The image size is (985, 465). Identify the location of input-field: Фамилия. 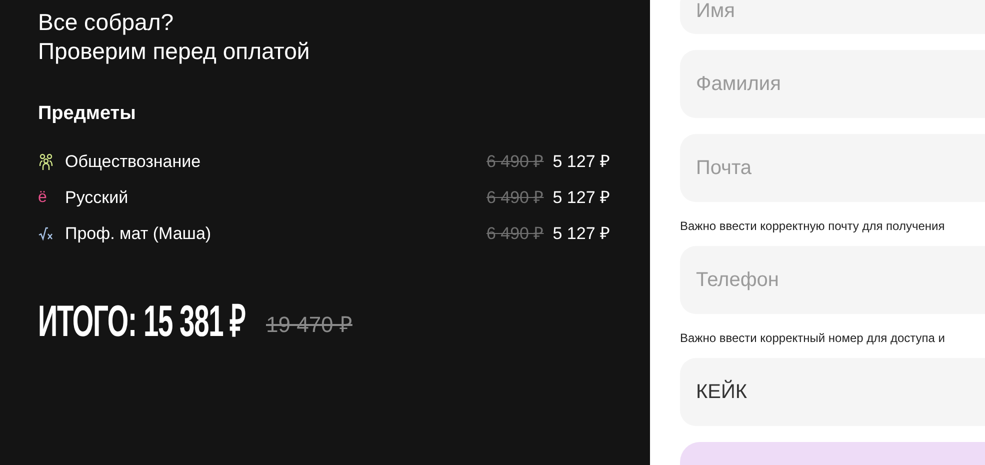
(832, 84).